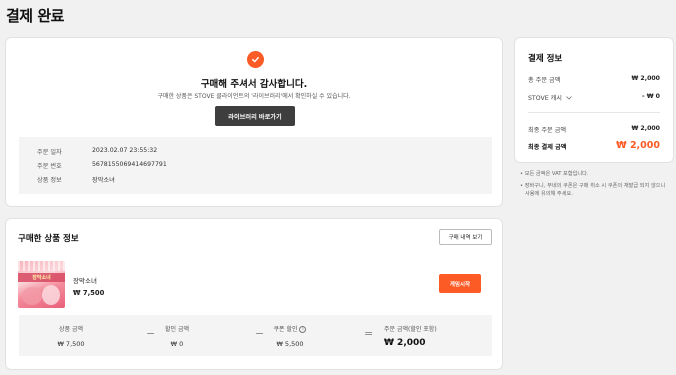 This screenshot has height=375, width=676. What do you see at coordinates (41, 278) in the screenshot?
I see `cover-title: 장막소녀` at bounding box center [41, 278].